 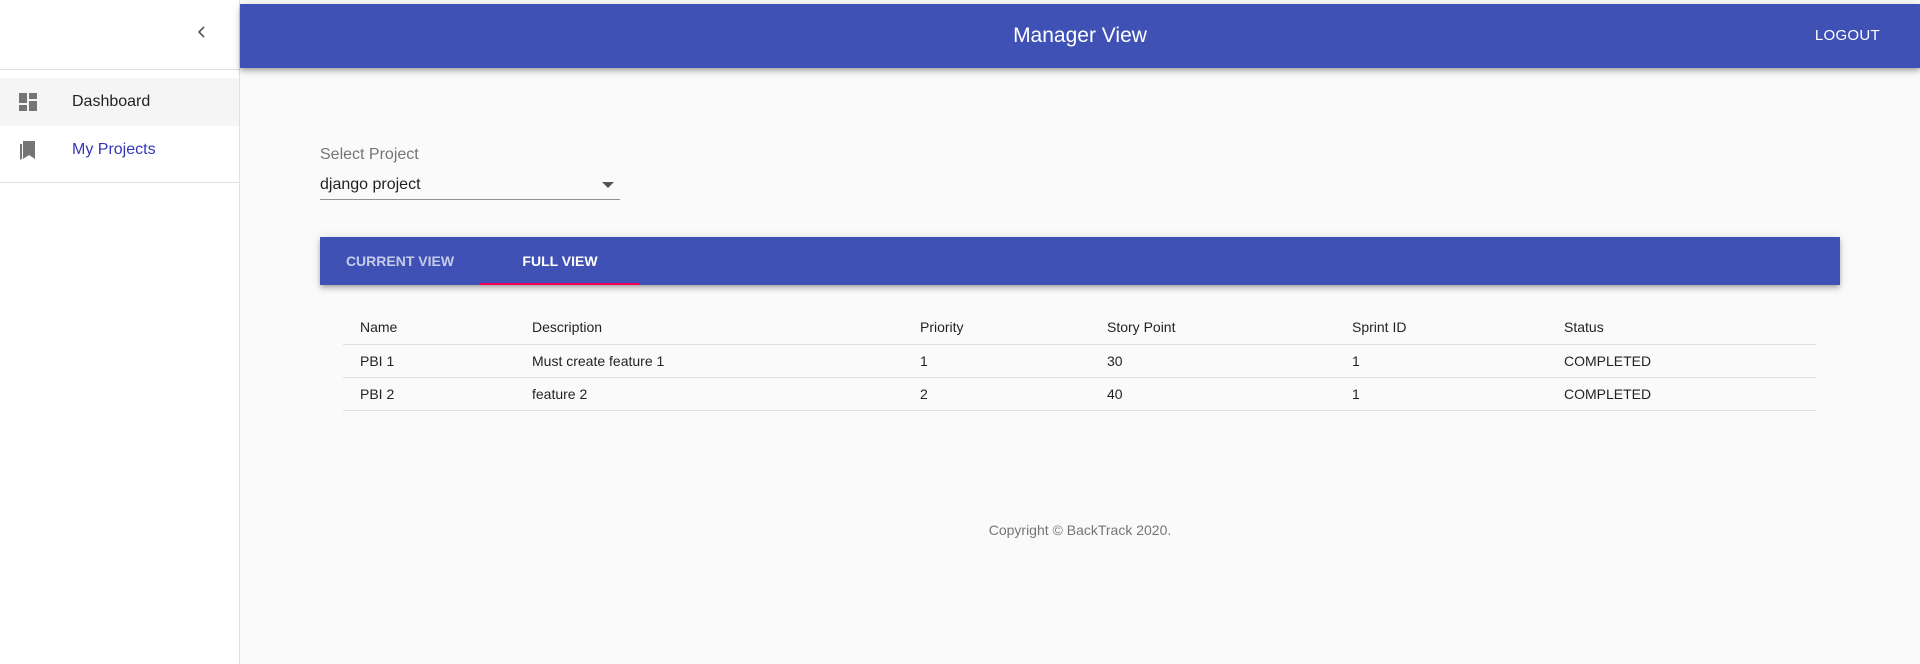 I want to click on view-tabs: CURRENT VIEW FULL VIEW, so click(x=1080, y=261).